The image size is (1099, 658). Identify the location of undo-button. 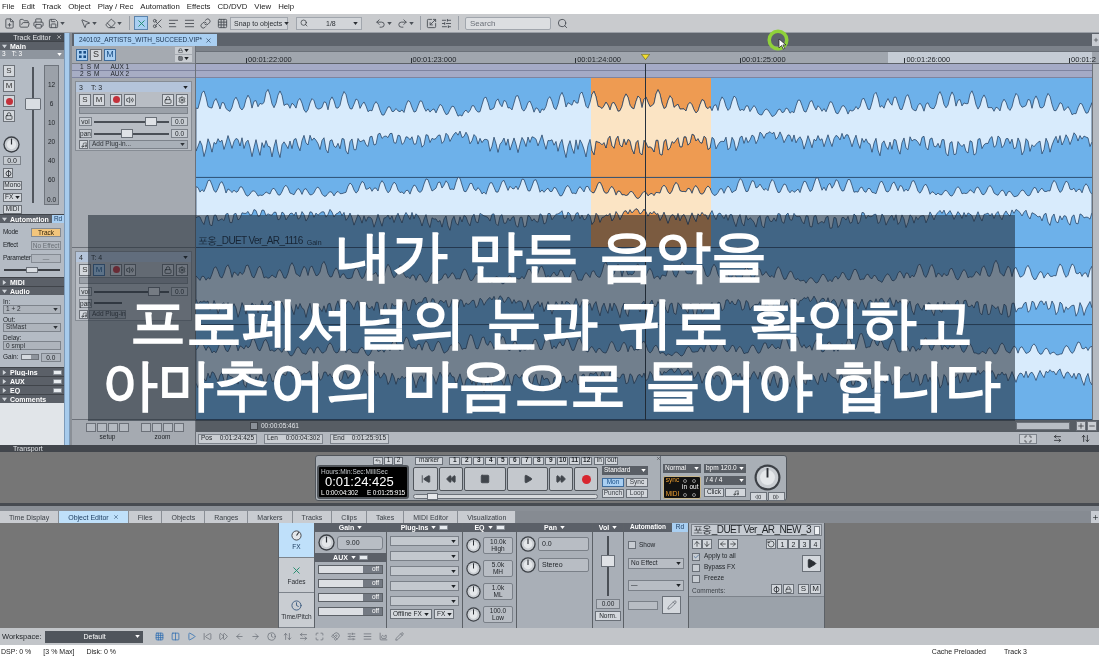
(383, 23).